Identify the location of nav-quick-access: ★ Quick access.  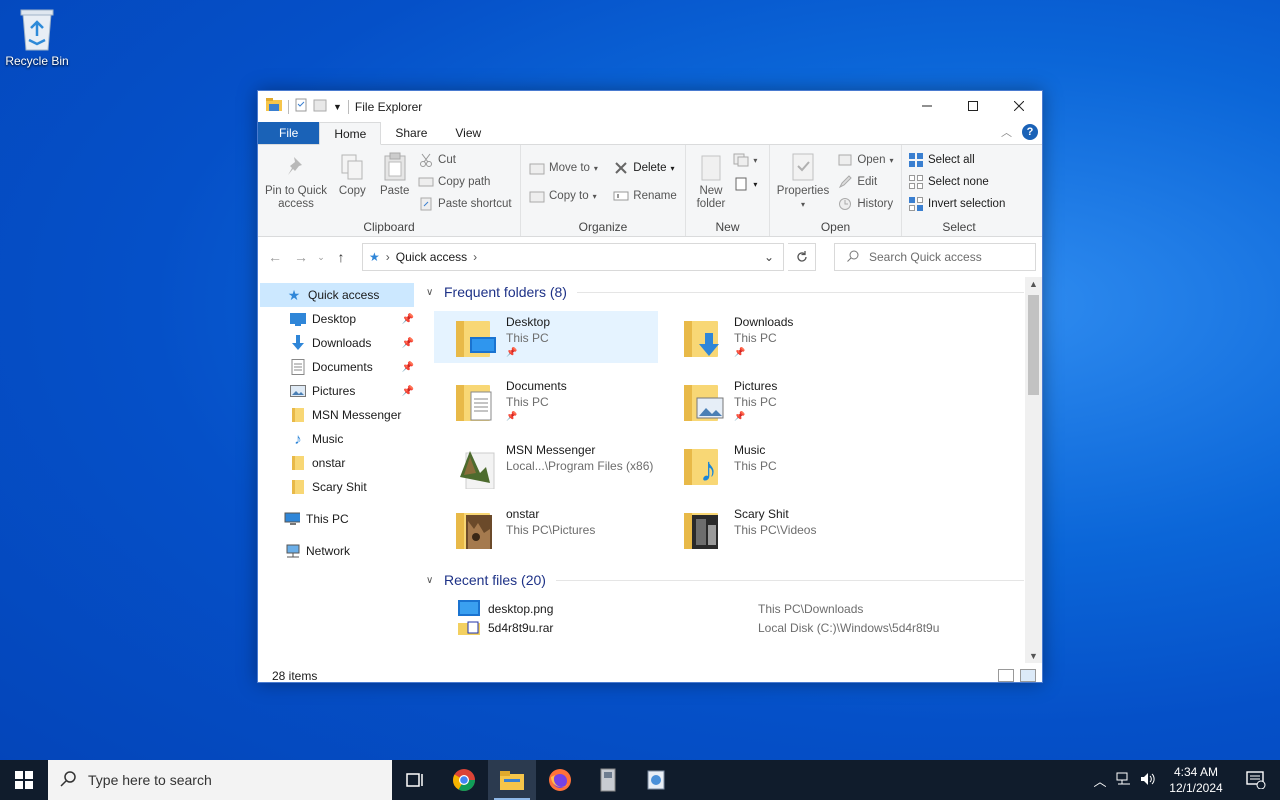
(337, 295).